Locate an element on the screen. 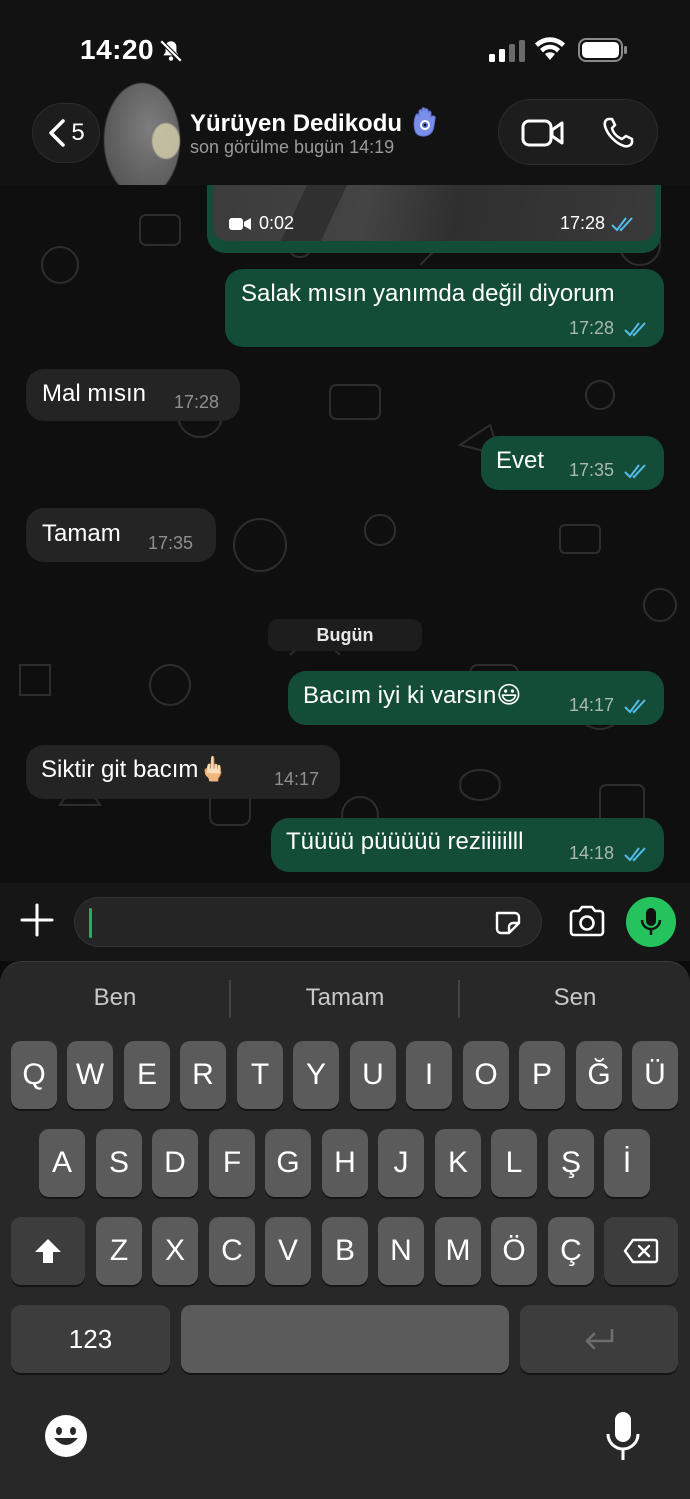 The height and width of the screenshot is (1499, 690). key-x: X is located at coordinates (175, 1251).